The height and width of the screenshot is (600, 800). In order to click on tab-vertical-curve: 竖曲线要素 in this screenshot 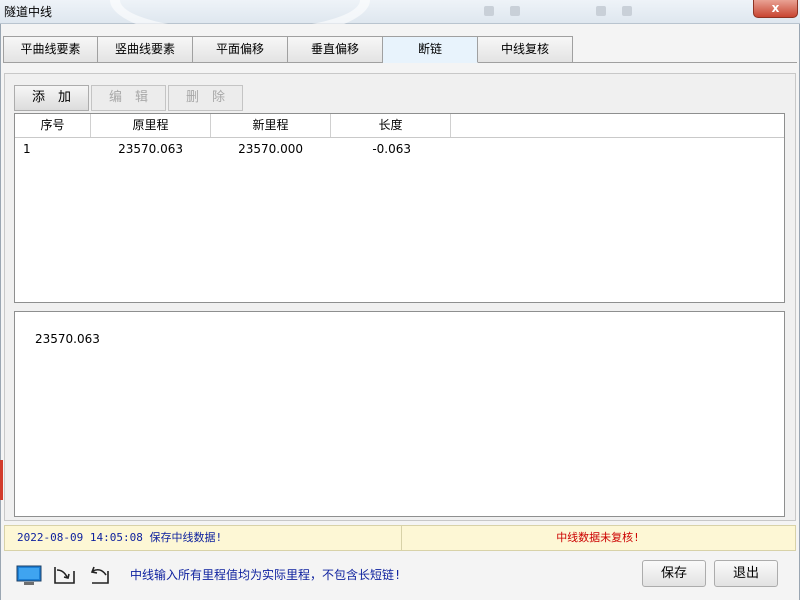, I will do `click(145, 49)`.